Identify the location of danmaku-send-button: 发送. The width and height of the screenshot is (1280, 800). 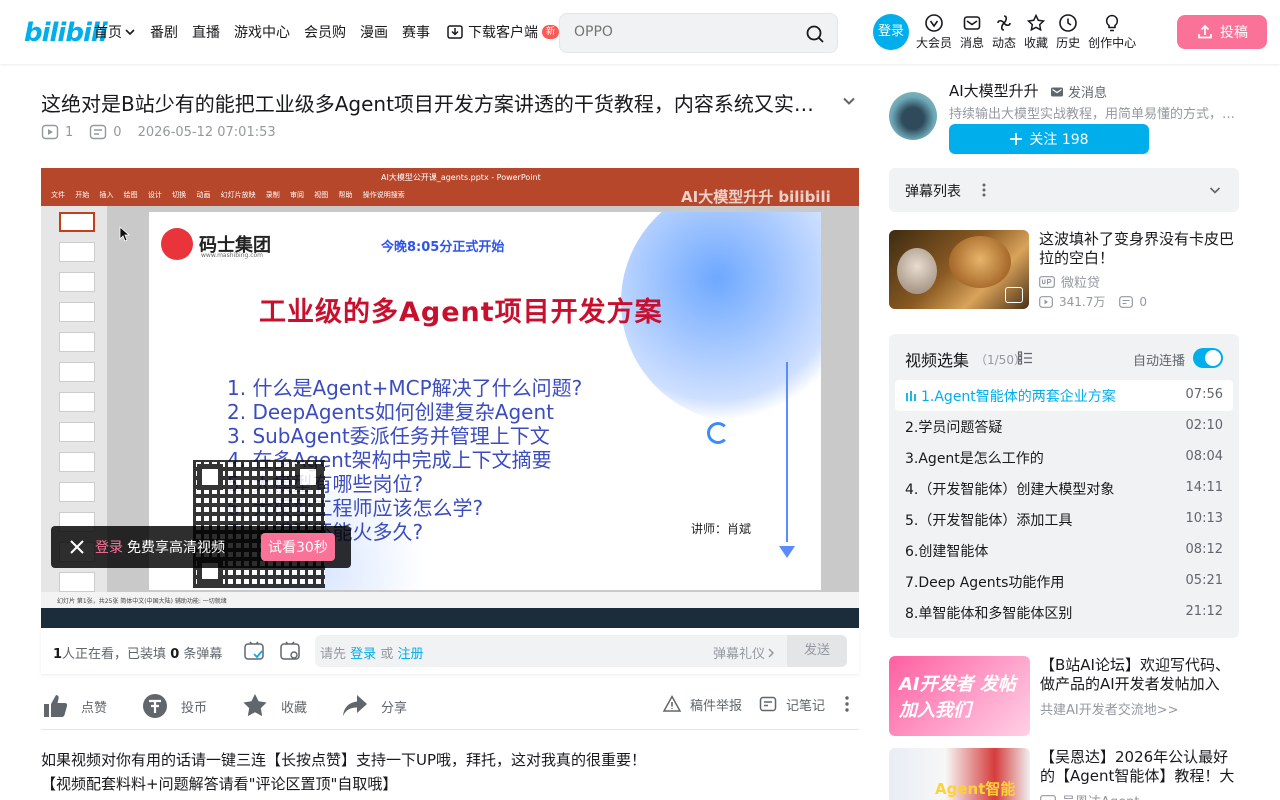
(817, 651).